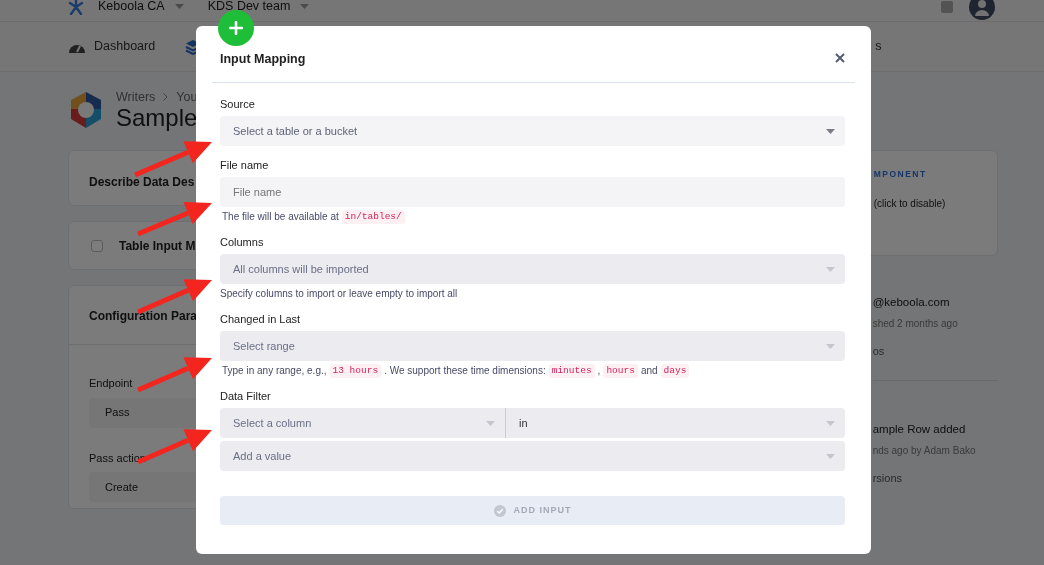 This screenshot has height=565, width=1044. I want to click on code-snippet: hours, so click(620, 371).